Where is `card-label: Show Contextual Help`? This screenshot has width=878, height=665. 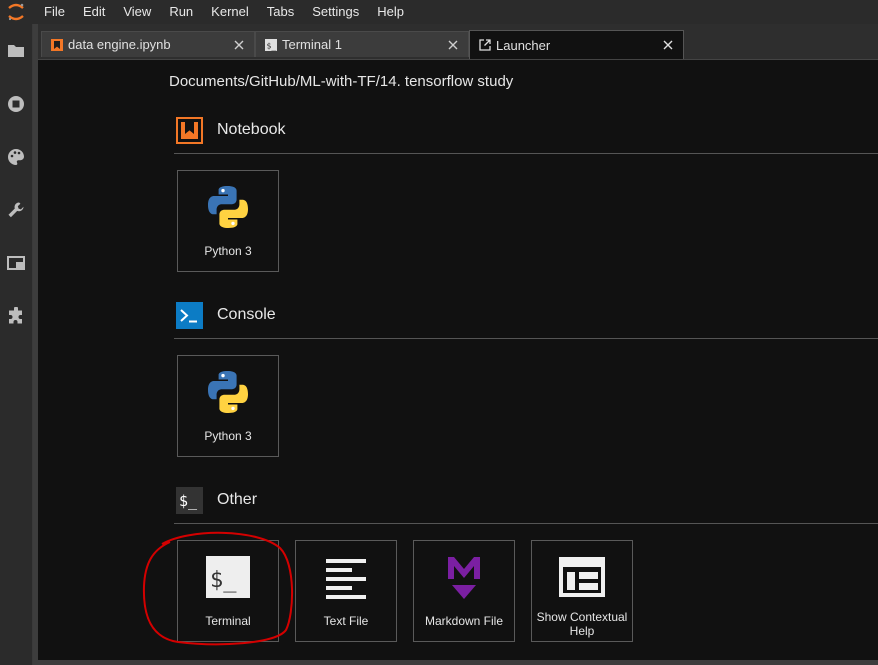
card-label: Show Contextual Help is located at coordinates (582, 624).